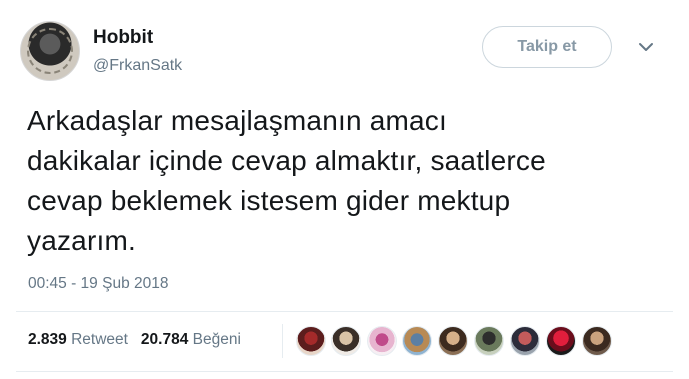 This screenshot has height=379, width=689. What do you see at coordinates (646, 47) in the screenshot?
I see `chevron-down-icon` at bounding box center [646, 47].